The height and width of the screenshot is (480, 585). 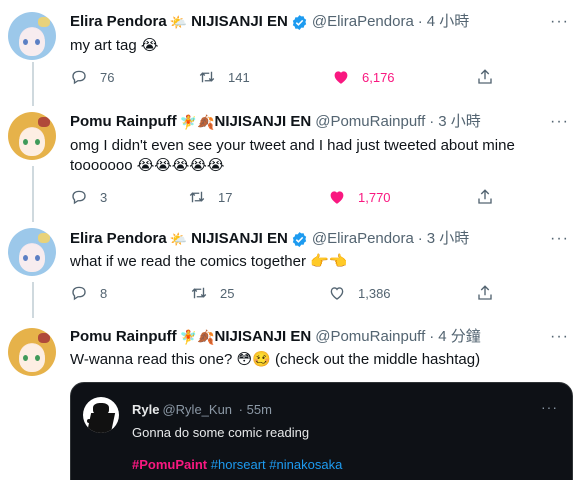 I want to click on reply-button: 76, so click(x=92, y=77).